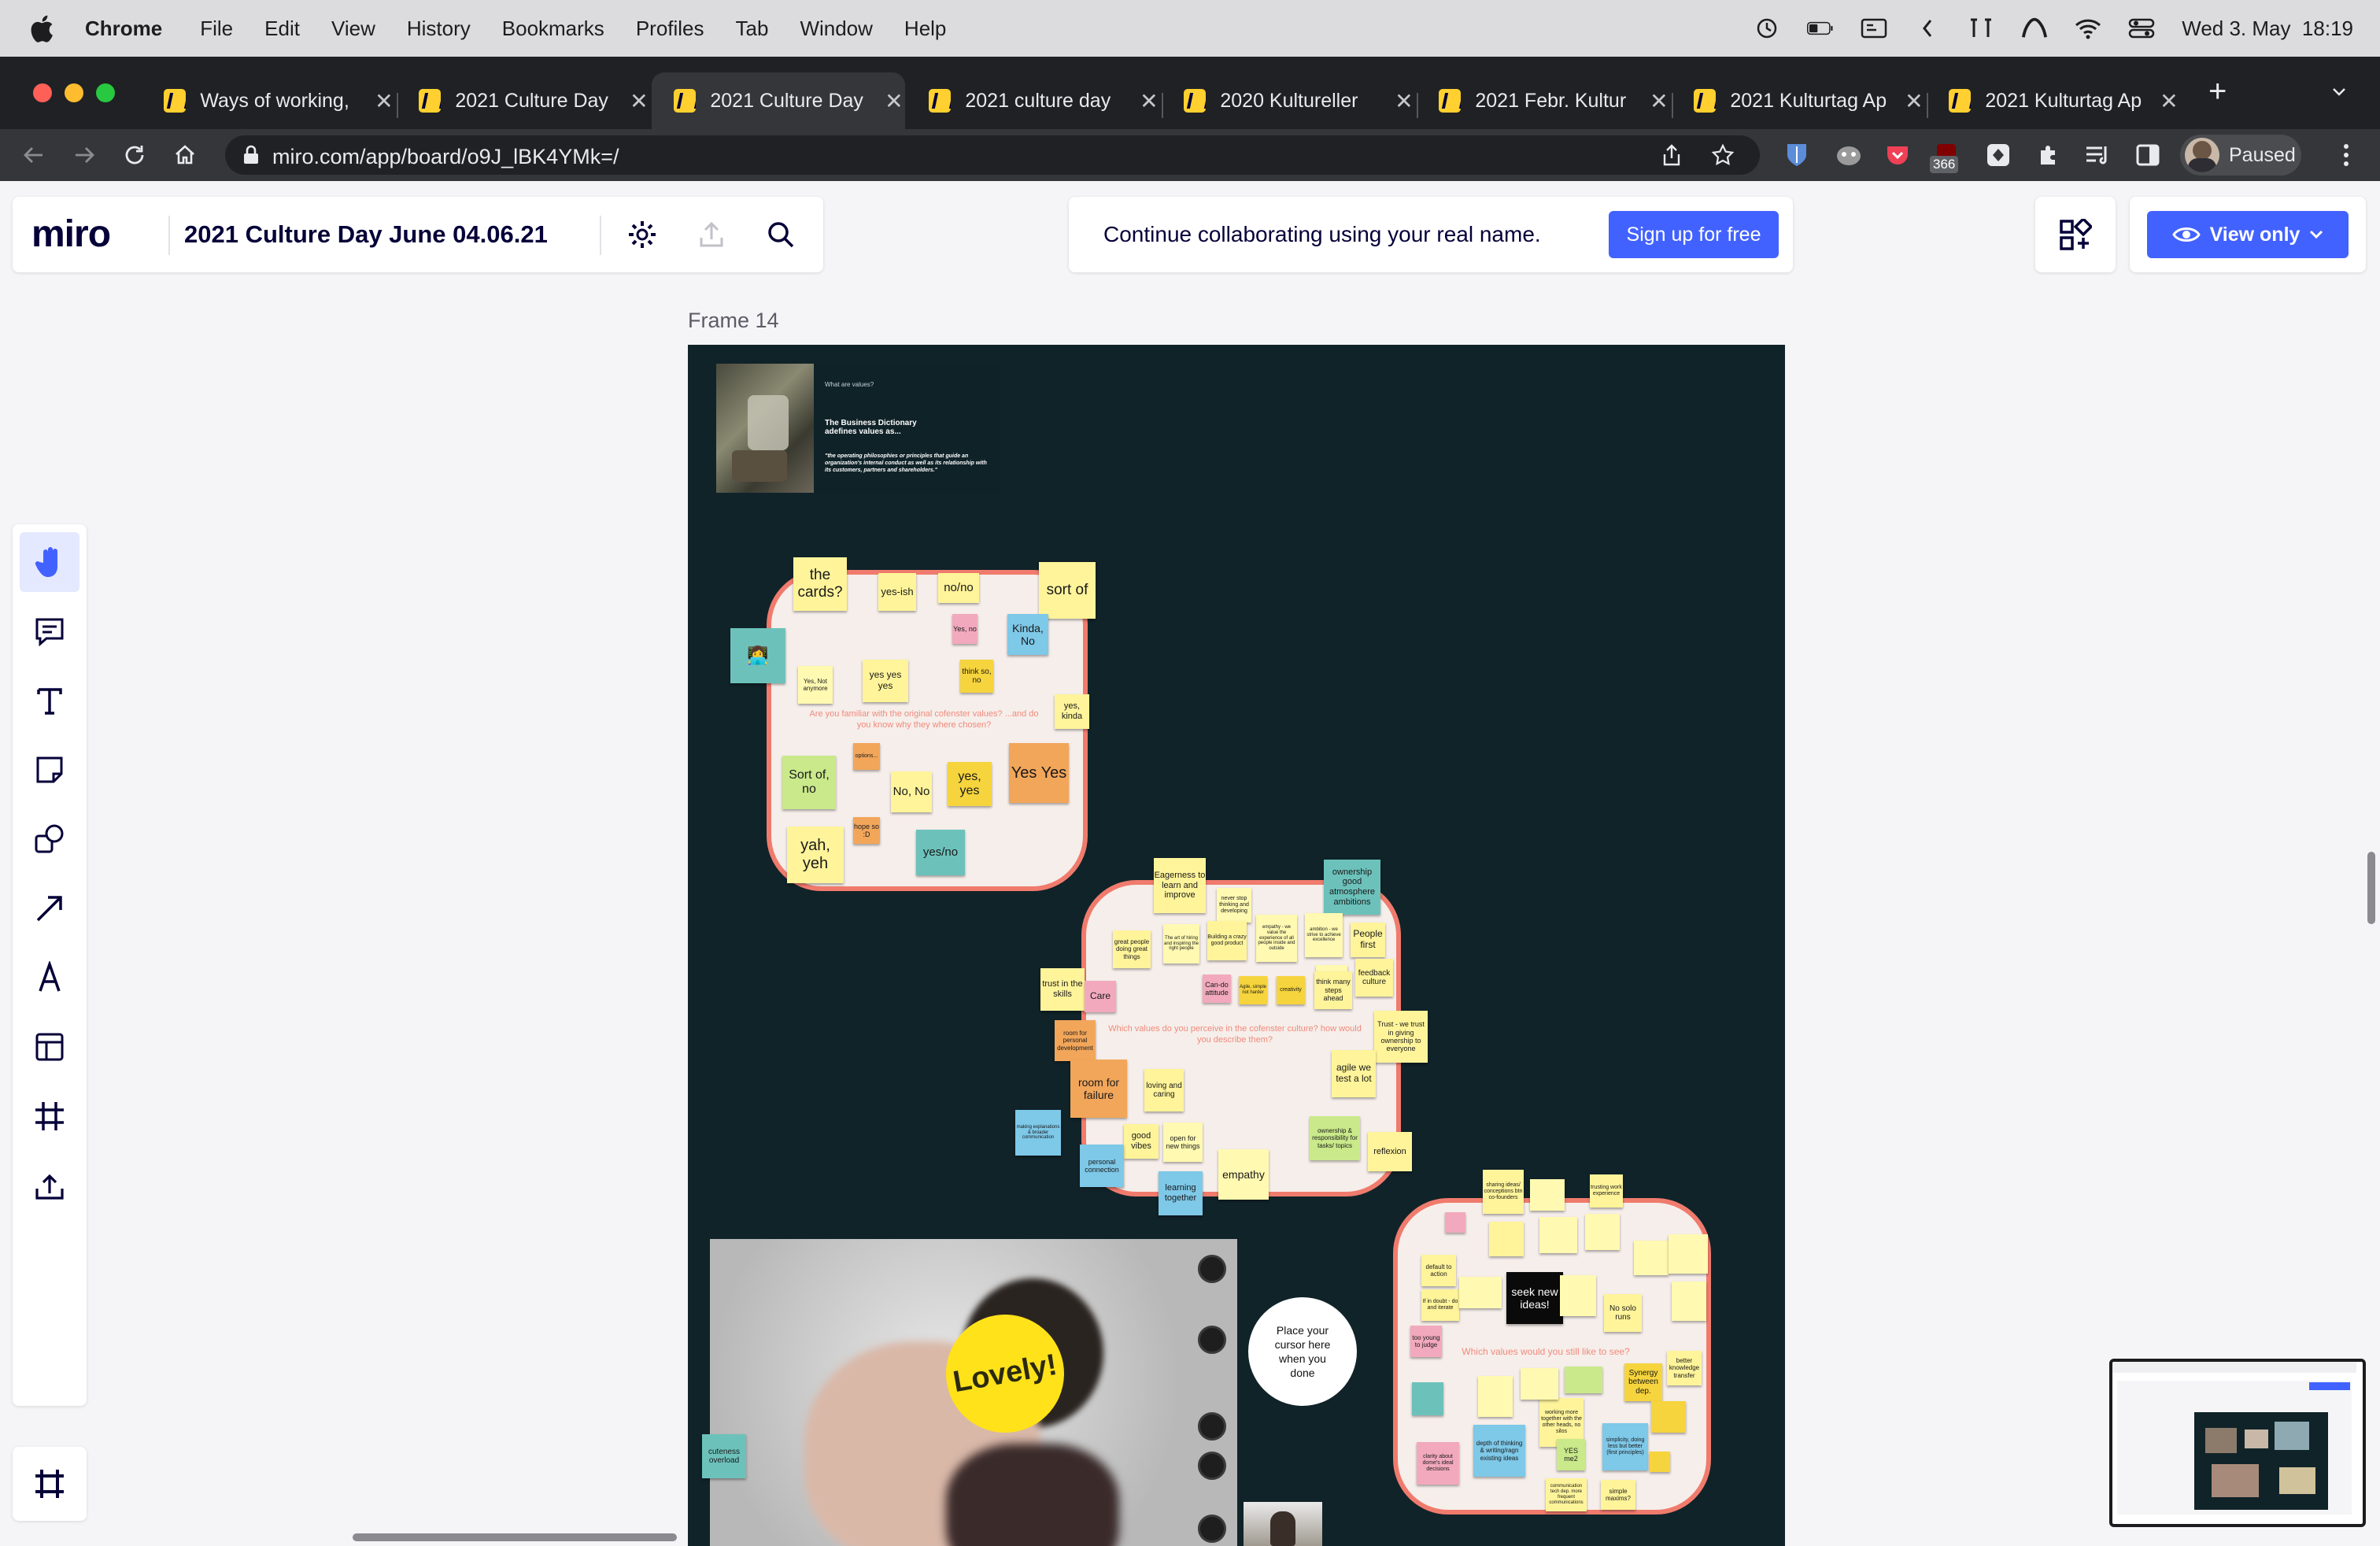  Describe the element at coordinates (2267, 29) in the screenshot. I see `menubar-datetime: Wed 3. May 18:19` at that location.